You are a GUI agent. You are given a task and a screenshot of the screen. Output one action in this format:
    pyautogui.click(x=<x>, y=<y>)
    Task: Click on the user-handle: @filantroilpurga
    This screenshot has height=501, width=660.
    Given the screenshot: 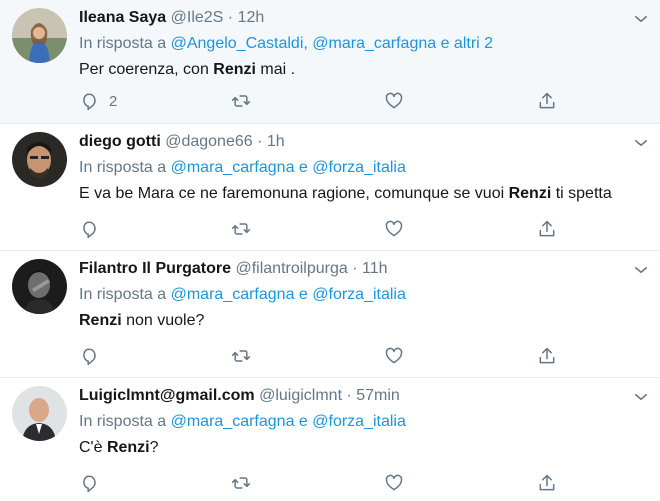 What is the action you would take?
    pyautogui.click(x=291, y=268)
    